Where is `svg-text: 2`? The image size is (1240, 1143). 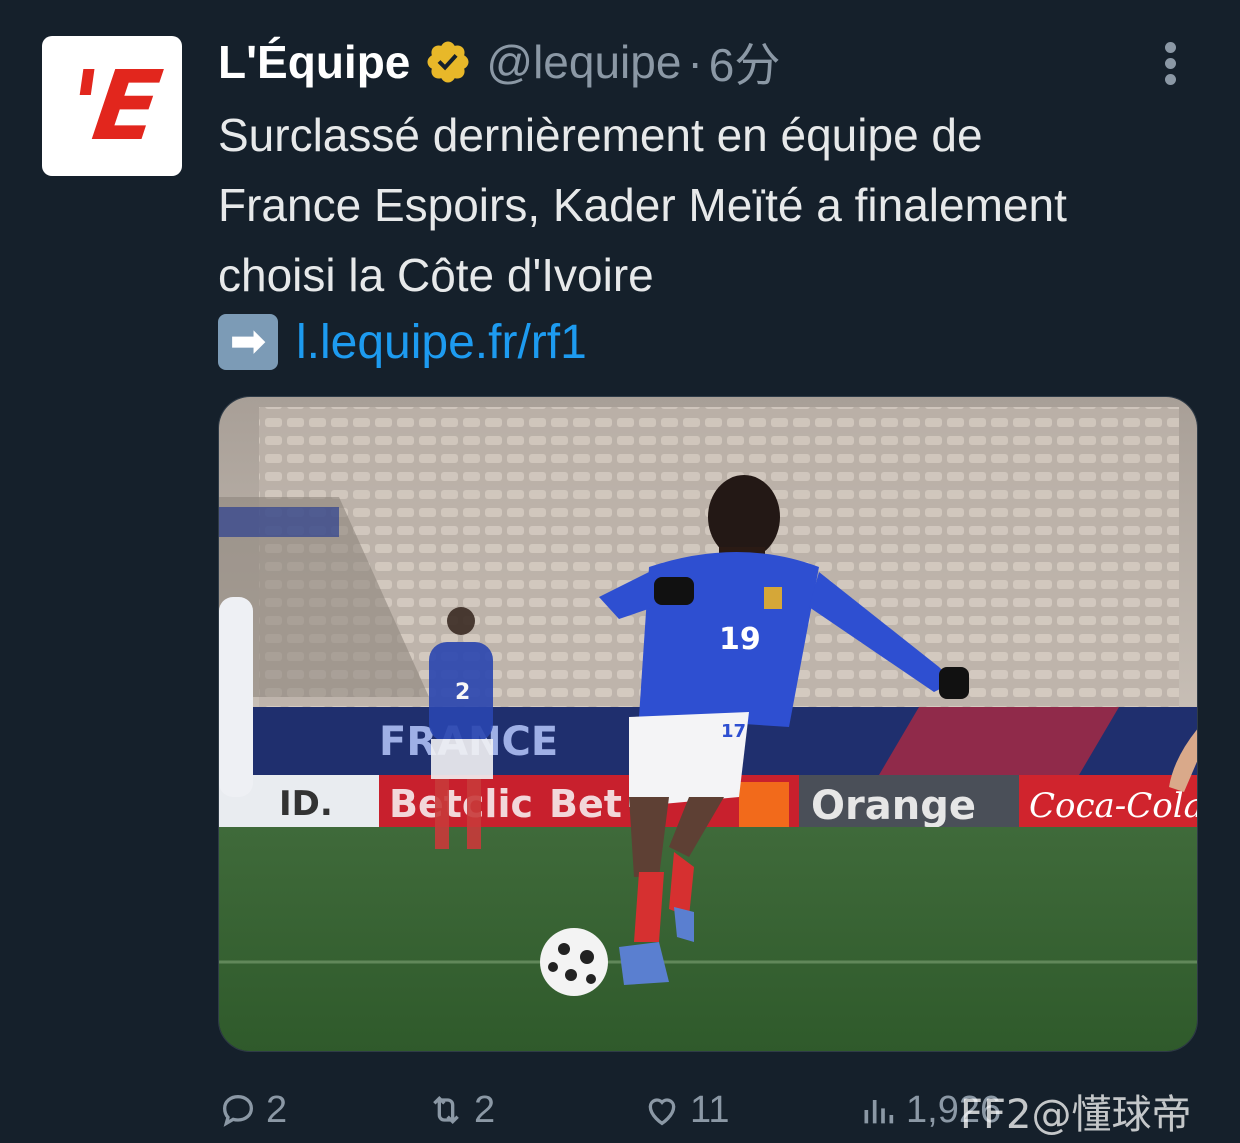
svg-text: 2 is located at coordinates (462, 692).